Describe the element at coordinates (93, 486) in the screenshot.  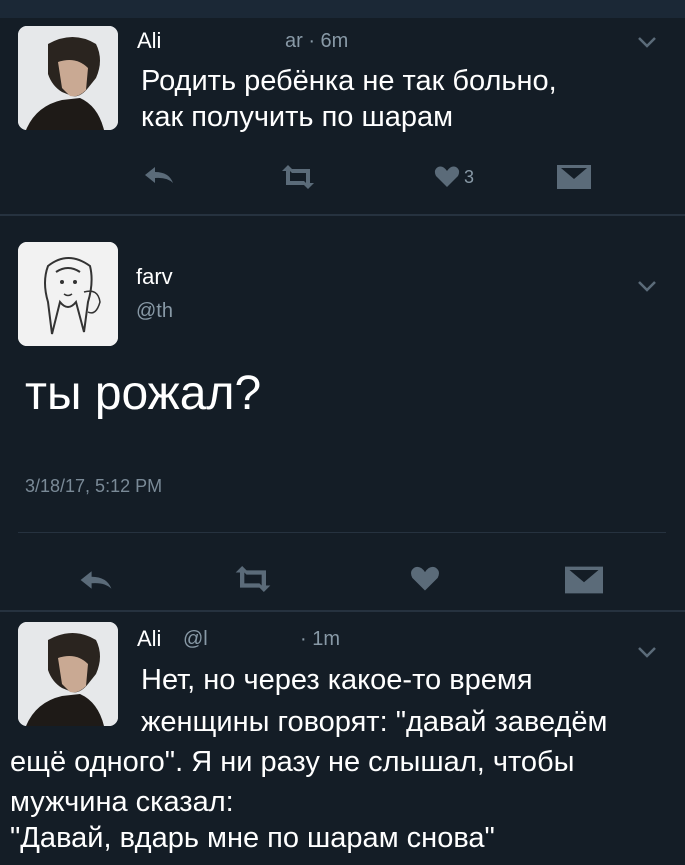
I see `tweet-timestamp: 3/18/17, 5:12 PM` at that location.